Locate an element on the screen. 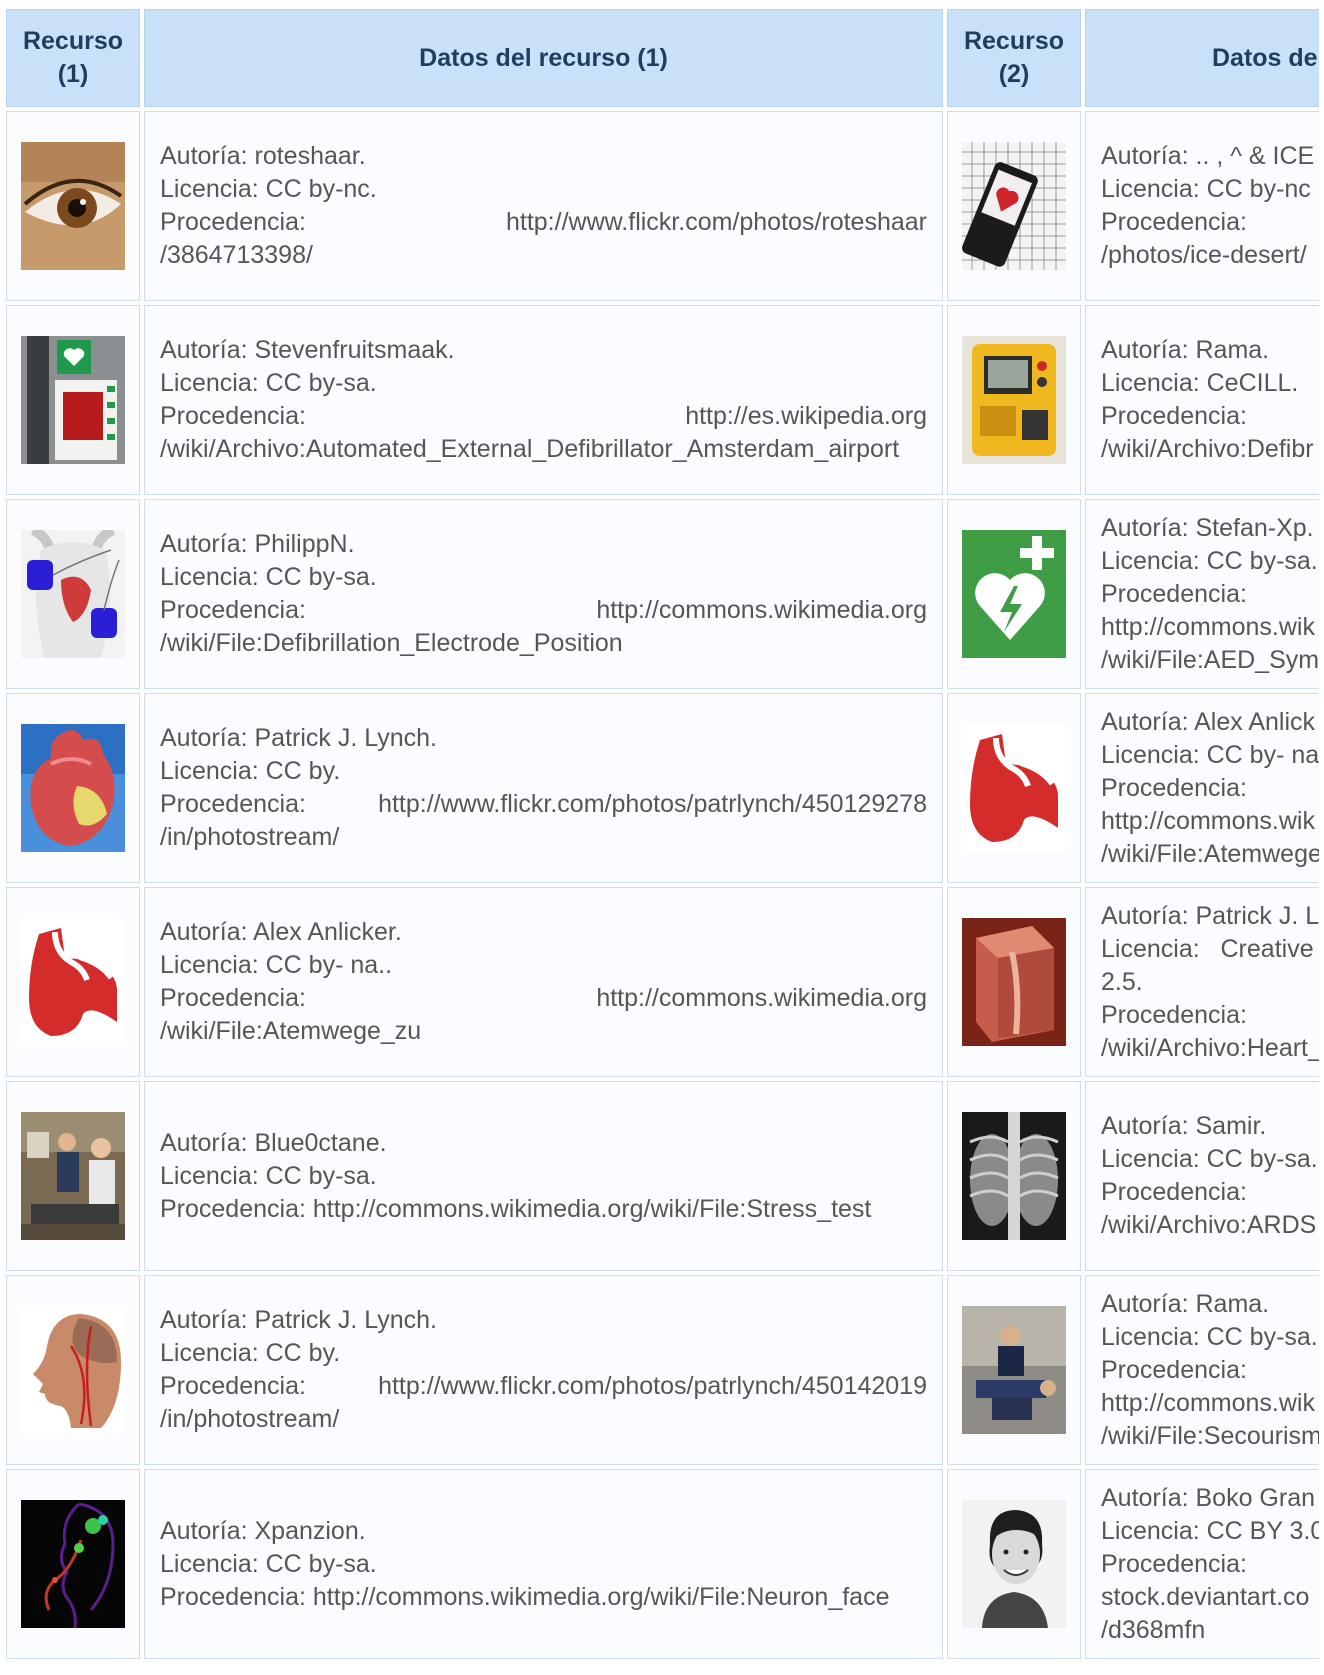 This screenshot has width=1324, height=1675. airway-diagram-icon is located at coordinates (1014, 788).